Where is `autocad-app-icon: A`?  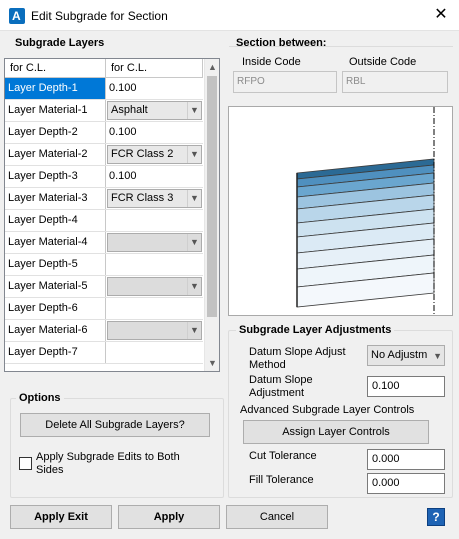 autocad-app-icon: A is located at coordinates (17, 16).